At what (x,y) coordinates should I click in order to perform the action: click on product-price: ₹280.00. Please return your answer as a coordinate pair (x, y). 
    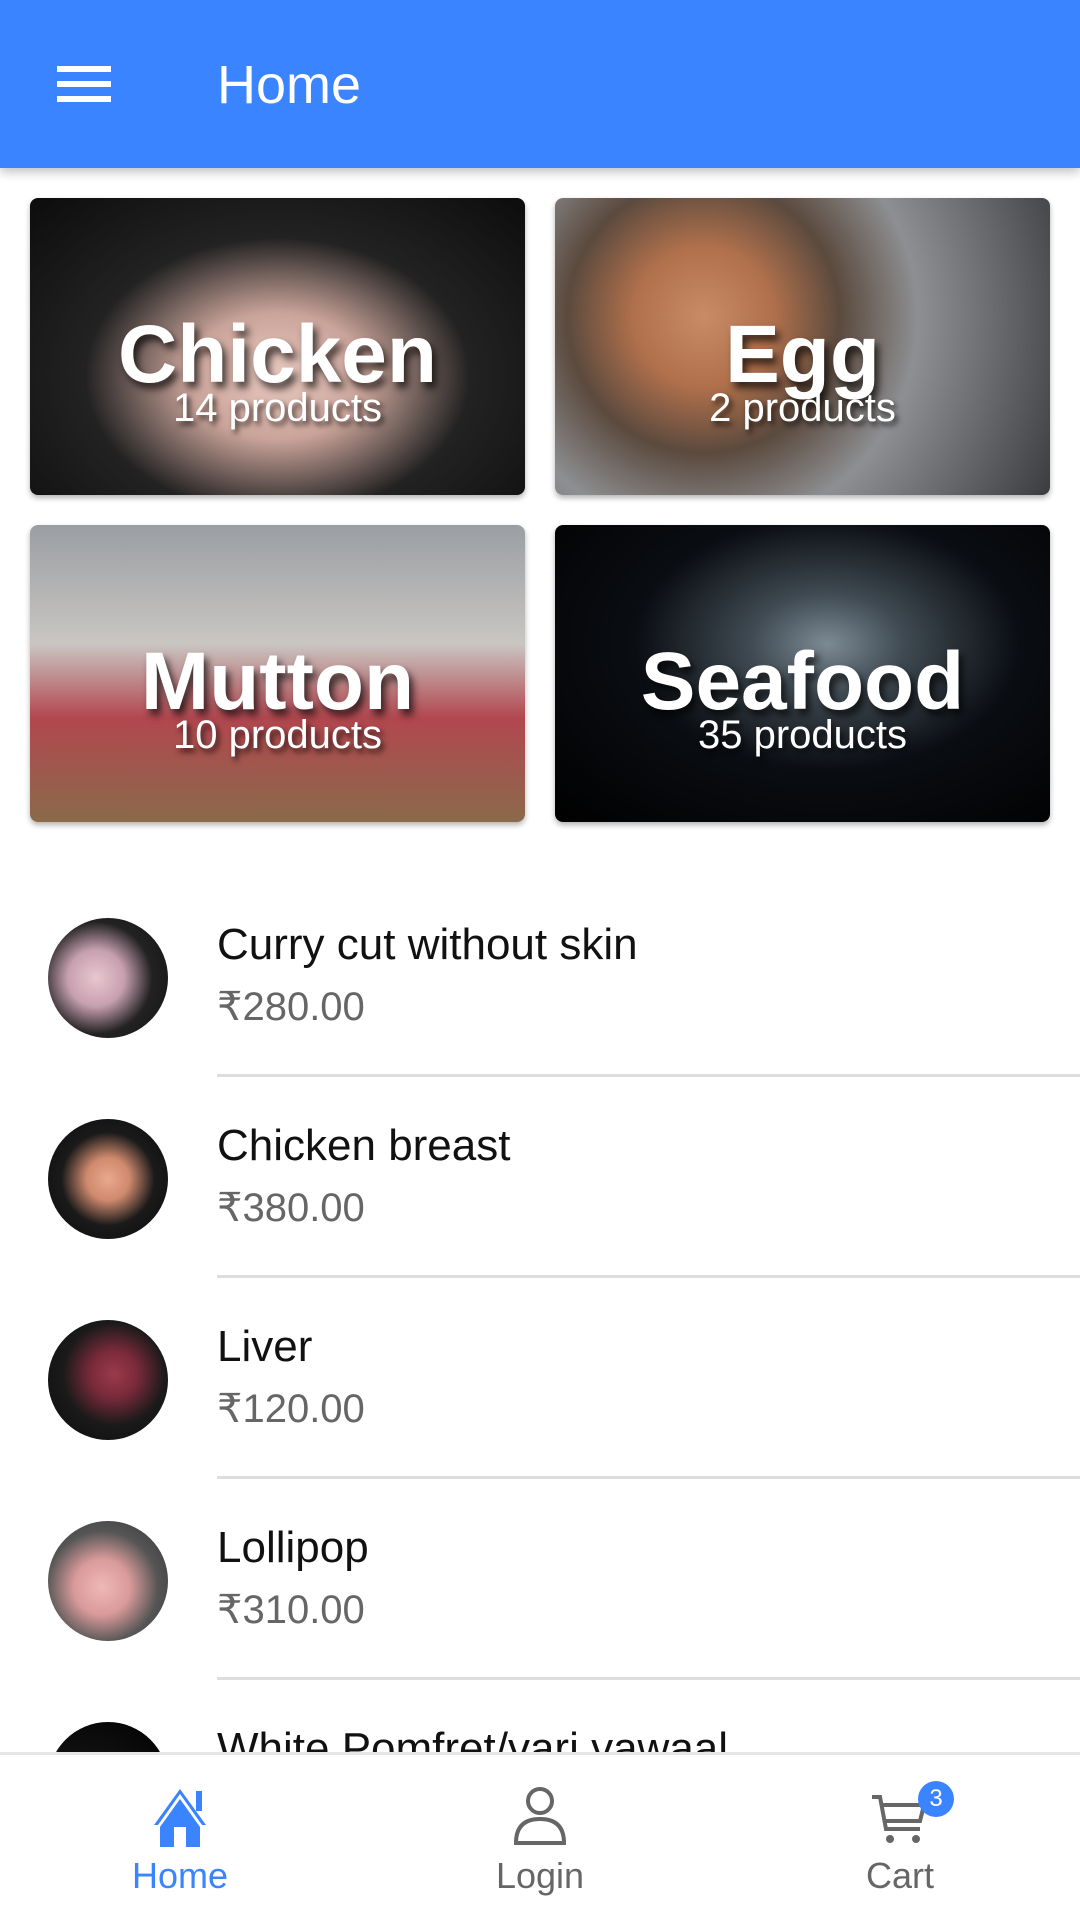
    Looking at the image, I should click on (291, 1007).